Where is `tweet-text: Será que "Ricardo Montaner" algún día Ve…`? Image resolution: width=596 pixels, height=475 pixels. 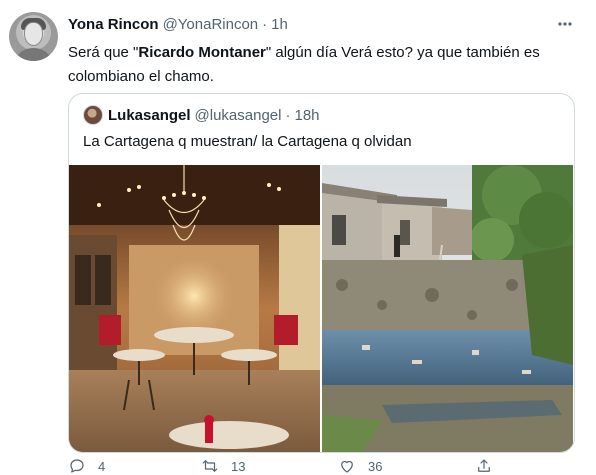 tweet-text: Será que "Ricardo Montaner" algún día Ve… is located at coordinates (318, 65).